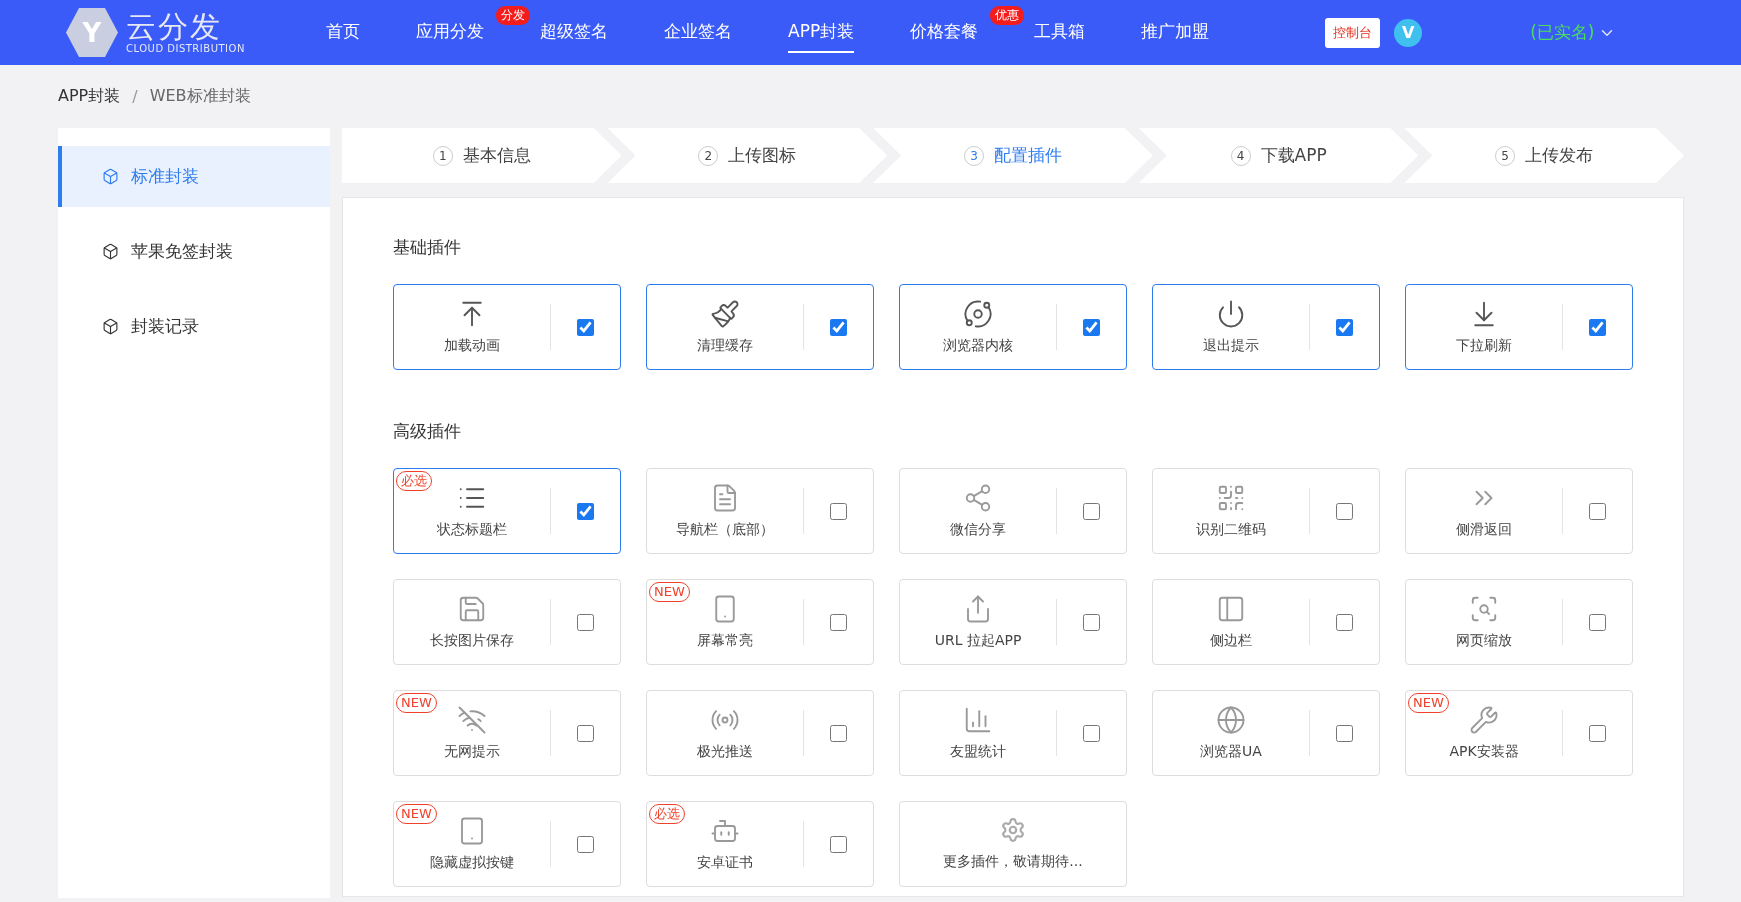 Image resolution: width=1741 pixels, height=902 pixels. Describe the element at coordinates (978, 641) in the screenshot. I see `plugin-label: URL 拉起APP` at that location.